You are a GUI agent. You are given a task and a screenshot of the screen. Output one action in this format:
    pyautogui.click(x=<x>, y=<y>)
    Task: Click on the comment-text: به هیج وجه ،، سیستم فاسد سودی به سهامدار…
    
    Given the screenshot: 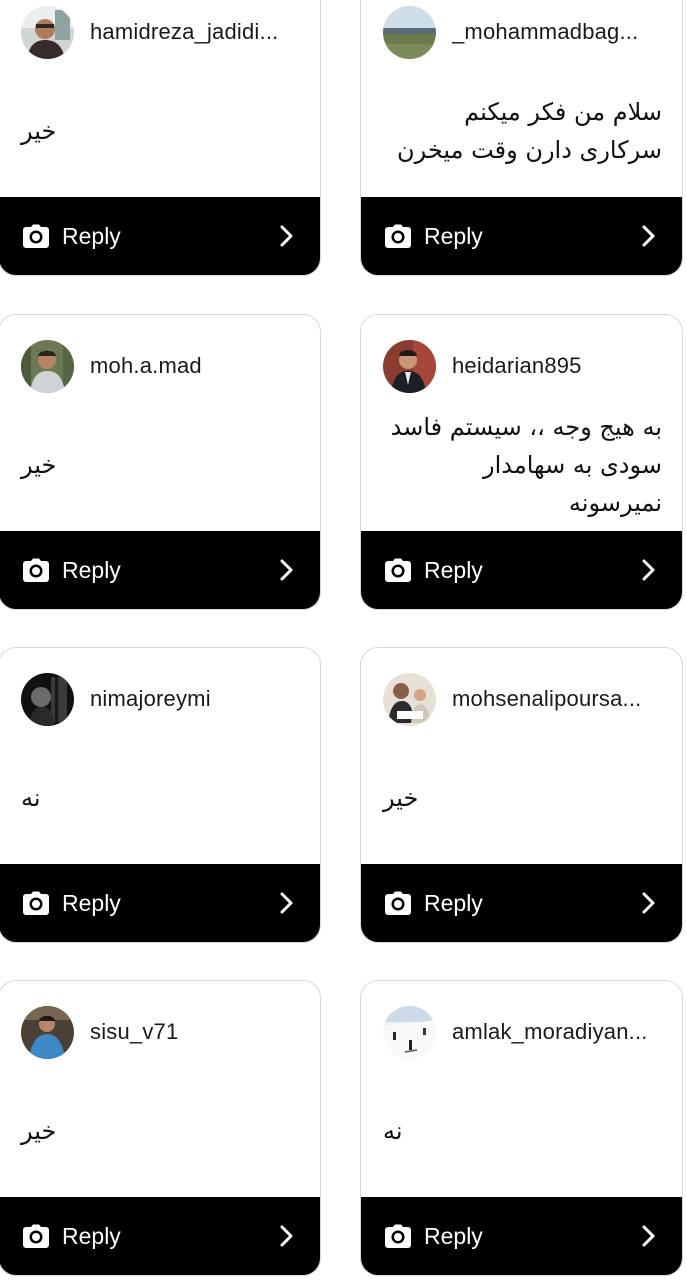 What is the action you would take?
    pyautogui.click(x=526, y=465)
    